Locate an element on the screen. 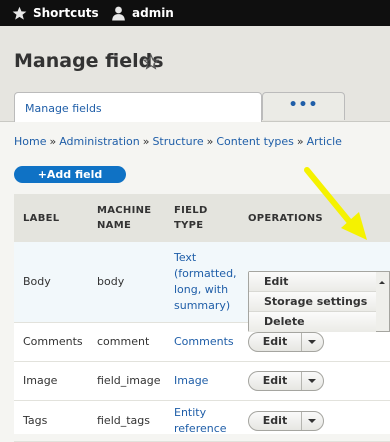  tab-more: ••• is located at coordinates (303, 106).